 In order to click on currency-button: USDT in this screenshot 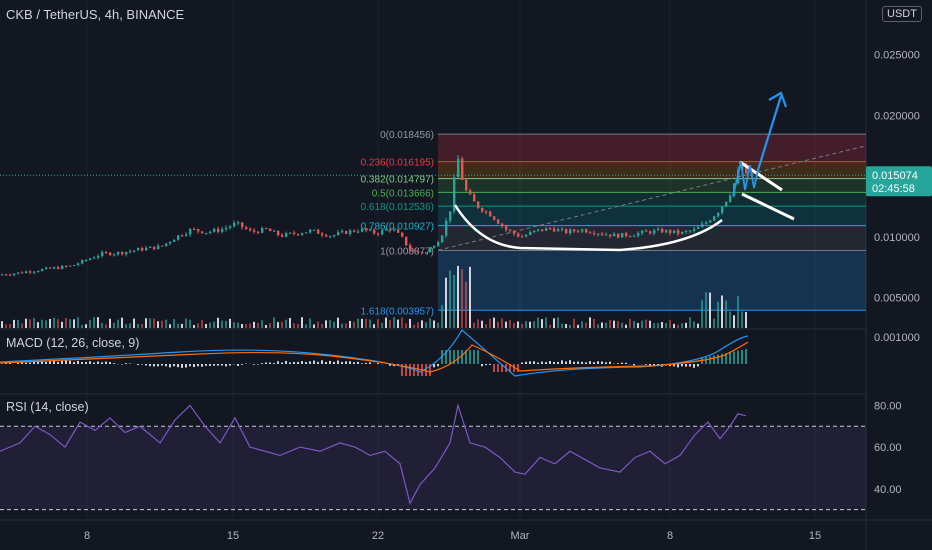, I will do `click(902, 14)`.